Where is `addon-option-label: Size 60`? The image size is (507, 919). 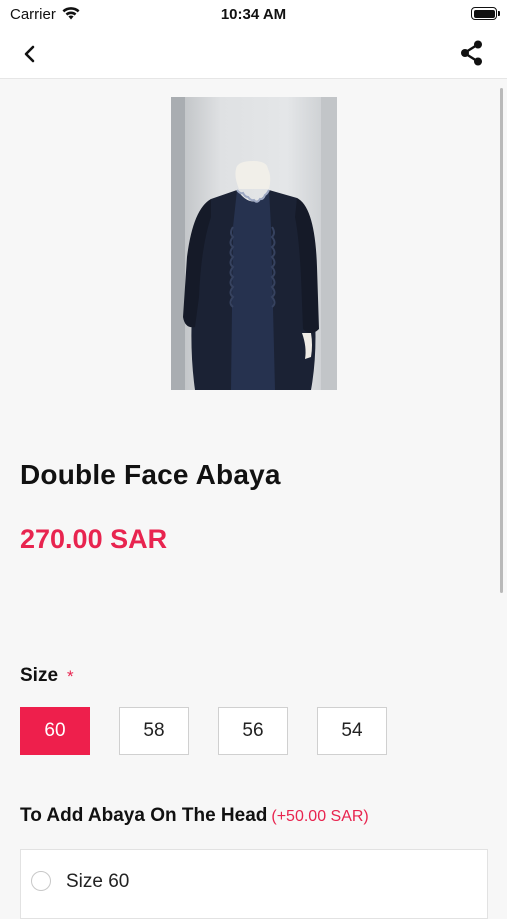 addon-option-label: Size 60 is located at coordinates (98, 881).